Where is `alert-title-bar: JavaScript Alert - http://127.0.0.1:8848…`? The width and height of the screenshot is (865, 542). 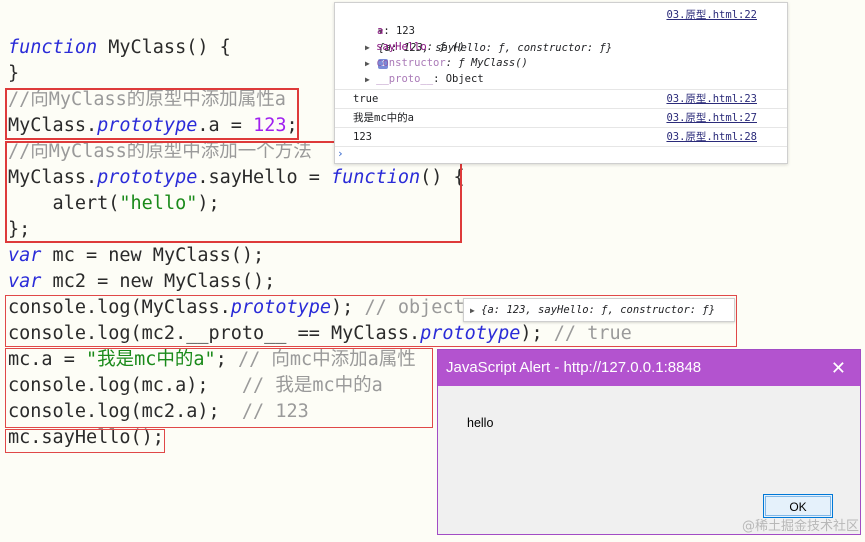 alert-title-bar: JavaScript Alert - http://127.0.0.1:8848… is located at coordinates (649, 368).